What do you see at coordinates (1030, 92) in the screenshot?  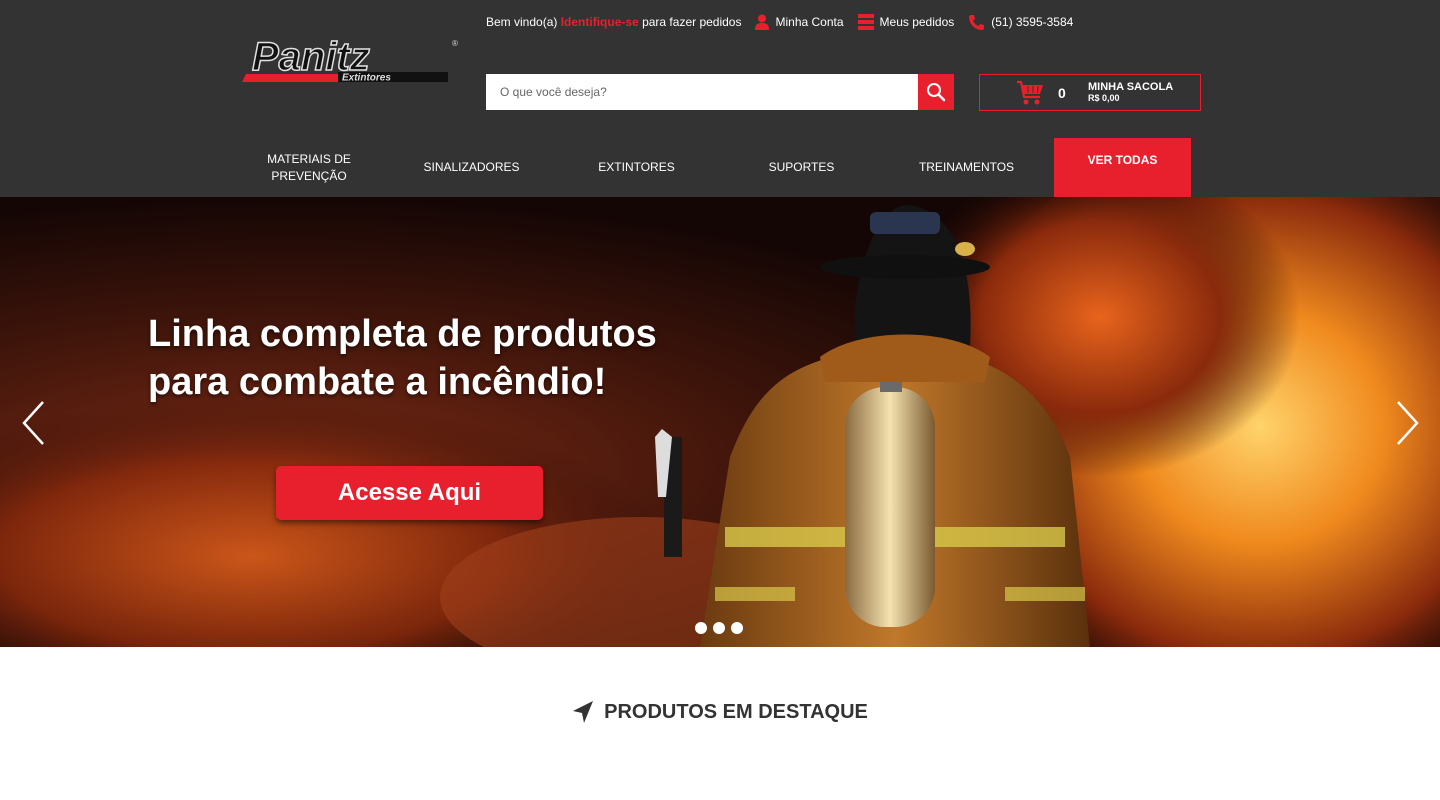 I see `cart-icon` at bounding box center [1030, 92].